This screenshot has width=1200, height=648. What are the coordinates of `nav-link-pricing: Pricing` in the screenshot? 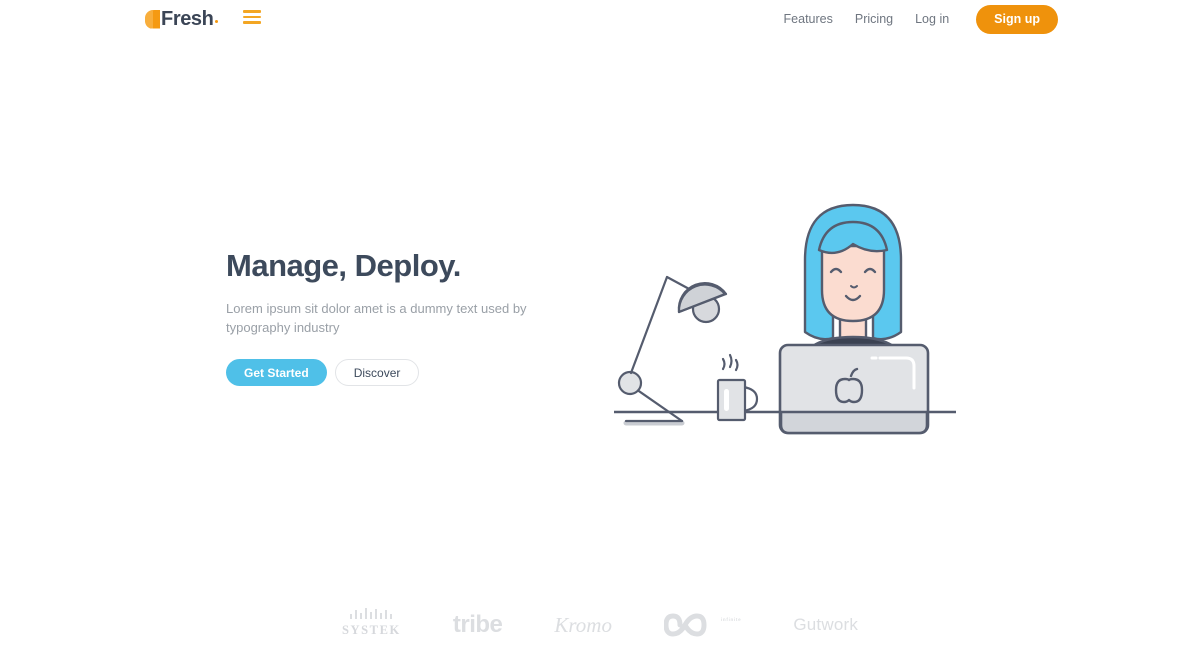 It's located at (874, 19).